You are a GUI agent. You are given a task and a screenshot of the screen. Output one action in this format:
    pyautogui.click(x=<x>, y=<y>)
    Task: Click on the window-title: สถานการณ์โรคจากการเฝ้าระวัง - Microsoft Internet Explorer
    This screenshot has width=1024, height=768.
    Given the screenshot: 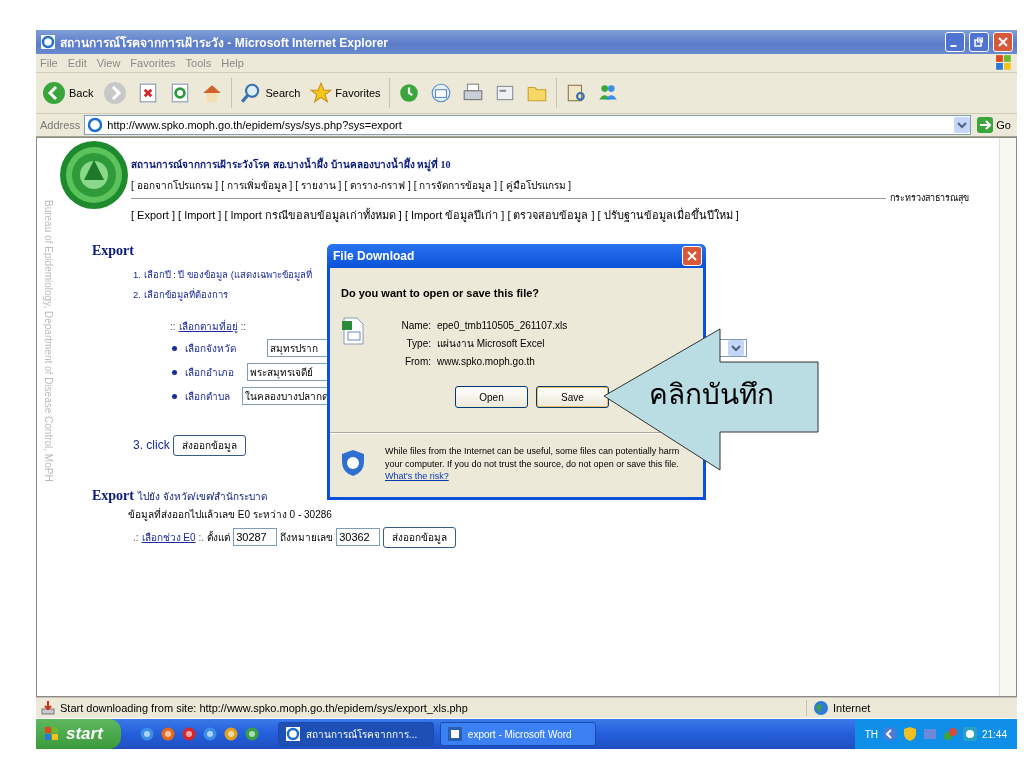 What is the action you would take?
    pyautogui.click(x=224, y=43)
    